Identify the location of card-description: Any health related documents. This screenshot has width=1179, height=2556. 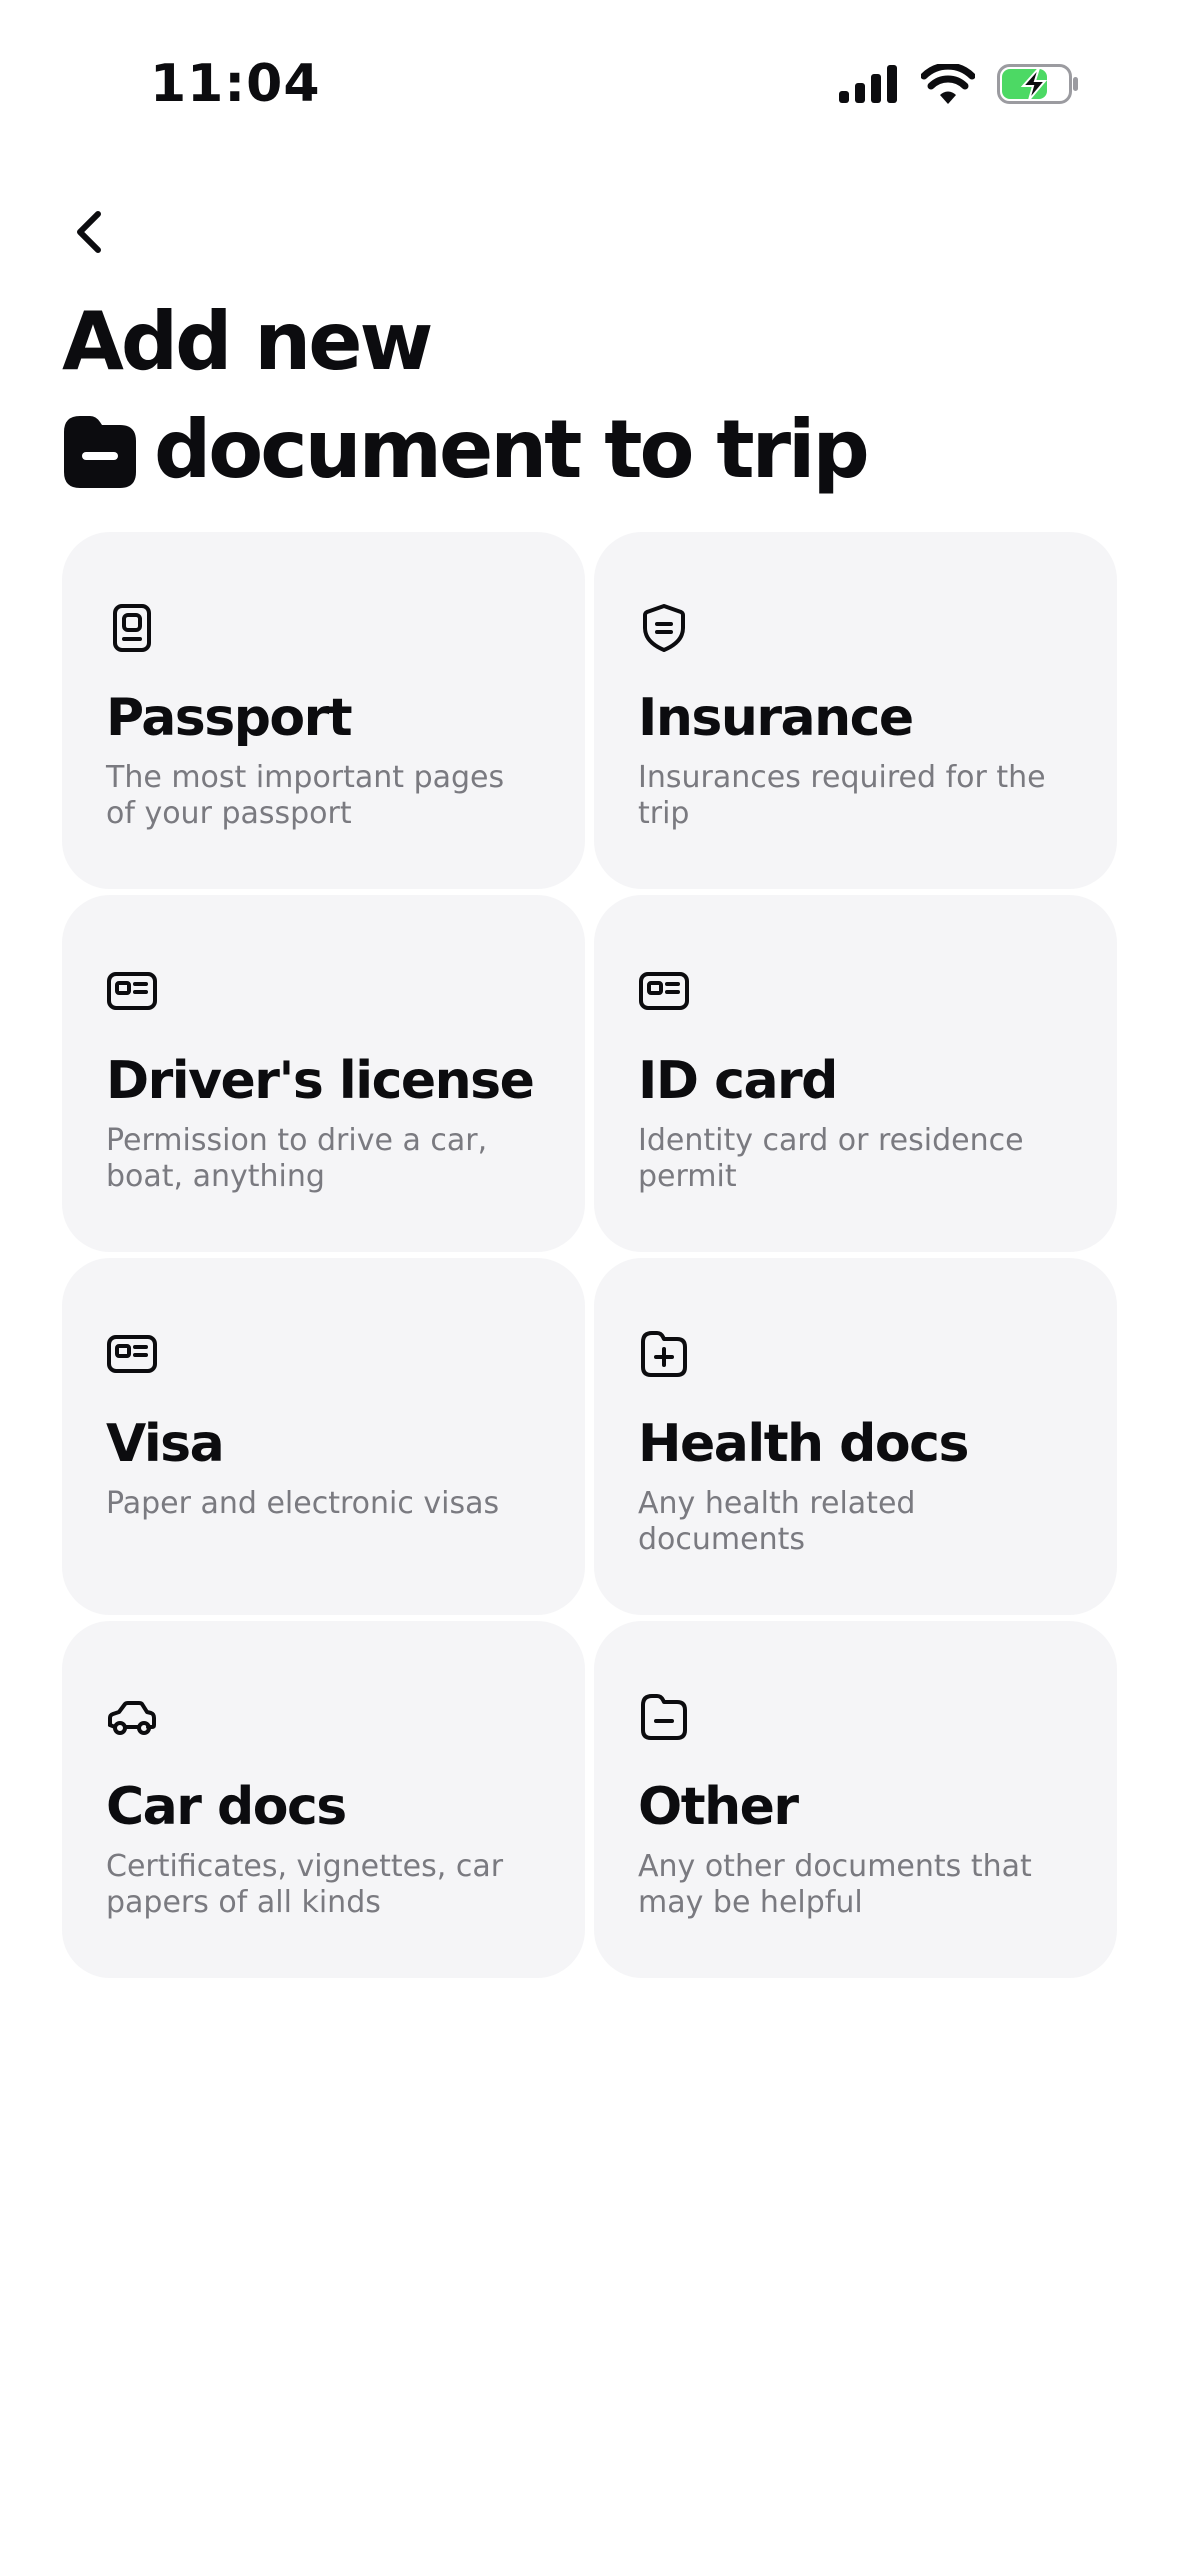
(777, 1521).